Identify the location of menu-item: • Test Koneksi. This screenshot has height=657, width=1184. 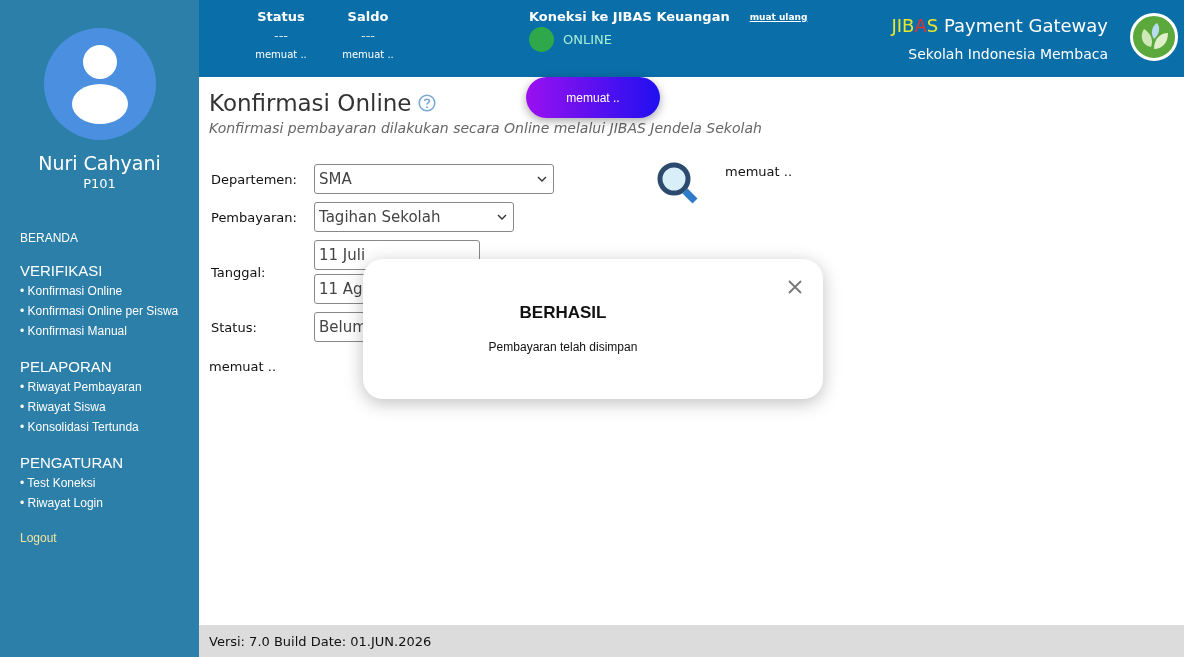
(58, 483).